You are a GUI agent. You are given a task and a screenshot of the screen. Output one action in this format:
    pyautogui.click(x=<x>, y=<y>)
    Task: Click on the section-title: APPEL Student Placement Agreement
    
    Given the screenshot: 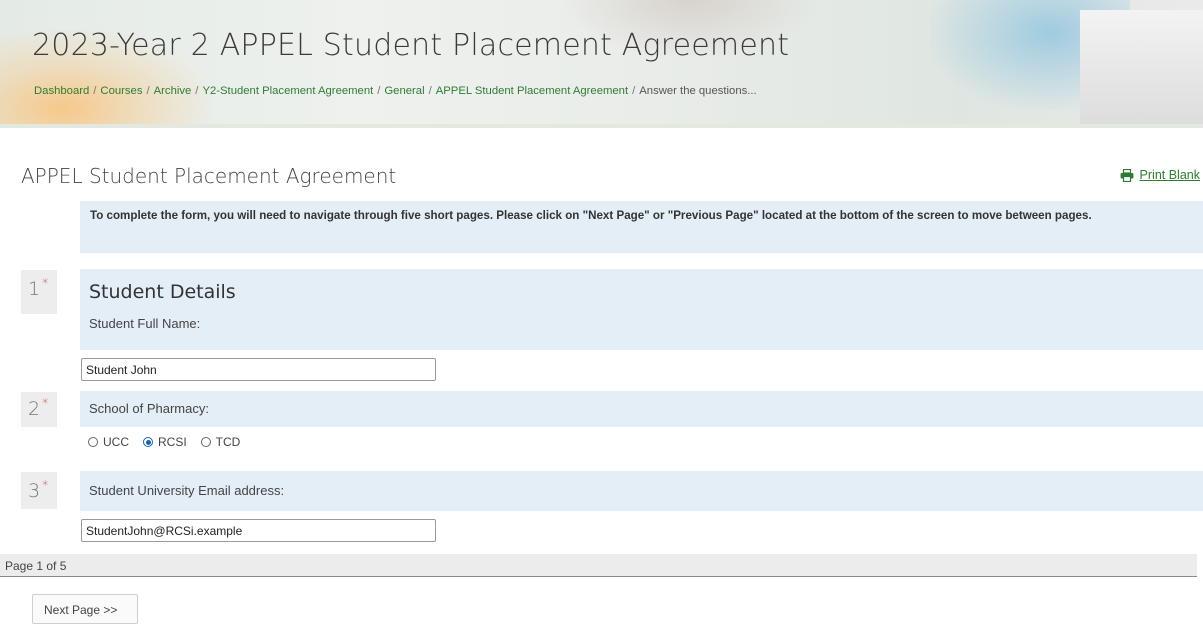 What is the action you would take?
    pyautogui.click(x=209, y=176)
    